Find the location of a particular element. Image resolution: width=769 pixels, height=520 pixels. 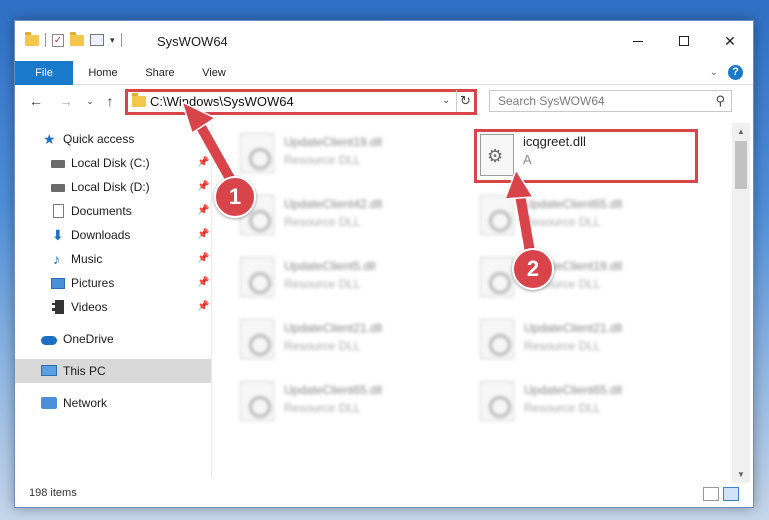

list-item: UpdateClient42.dll Resource DLL is located at coordinates (346, 215).